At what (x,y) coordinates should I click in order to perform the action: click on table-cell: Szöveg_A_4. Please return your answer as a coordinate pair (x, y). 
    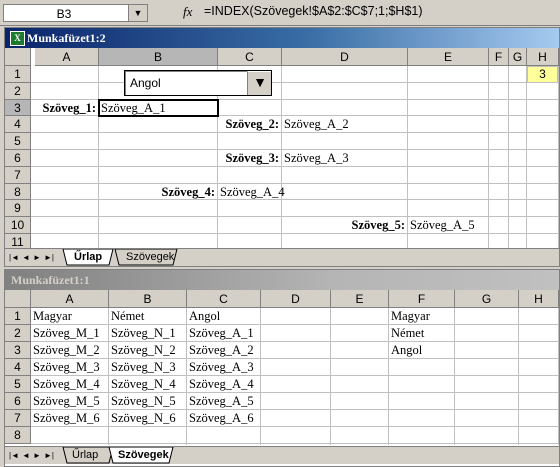
    Looking at the image, I should click on (221, 384).